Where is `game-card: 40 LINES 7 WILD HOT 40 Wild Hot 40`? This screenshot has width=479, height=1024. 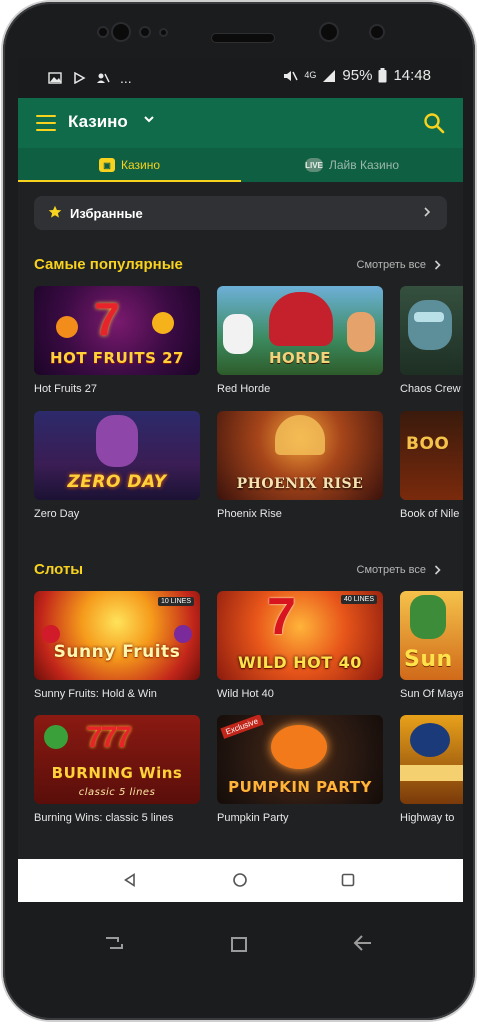 game-card: 40 LINES 7 WILD HOT 40 Wild Hot 40 is located at coordinates (300, 645).